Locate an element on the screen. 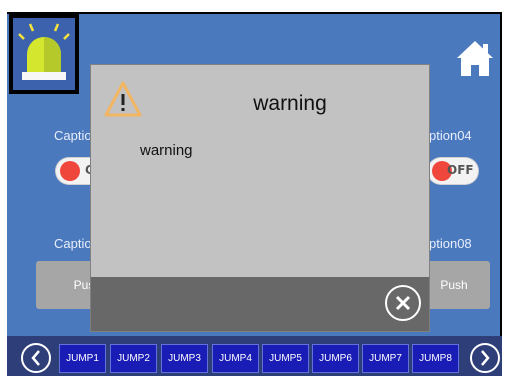 Image resolution: width=507 pixels, height=377 pixels. dialog-title: warning is located at coordinates (290, 103).